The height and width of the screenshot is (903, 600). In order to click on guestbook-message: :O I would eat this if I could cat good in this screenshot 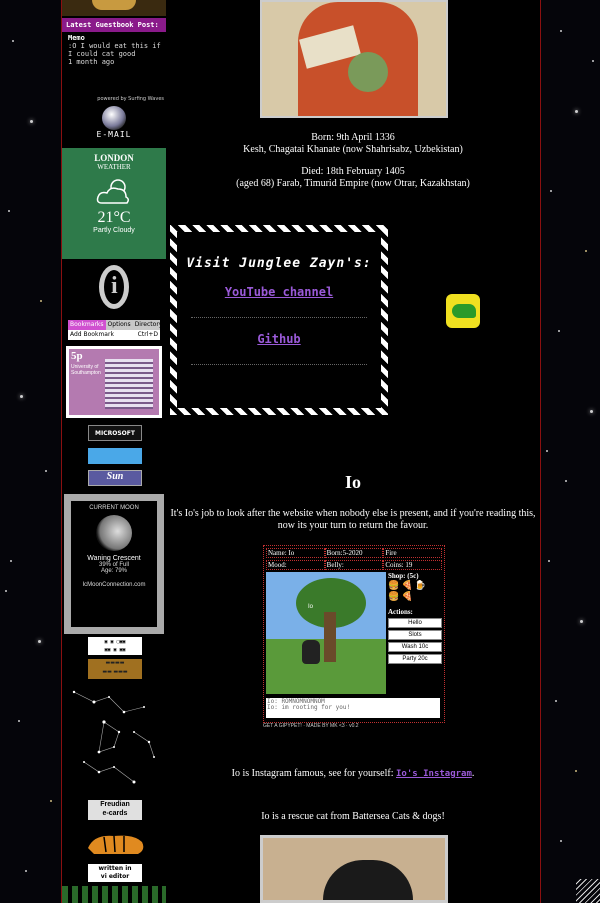, I will do `click(114, 50)`.